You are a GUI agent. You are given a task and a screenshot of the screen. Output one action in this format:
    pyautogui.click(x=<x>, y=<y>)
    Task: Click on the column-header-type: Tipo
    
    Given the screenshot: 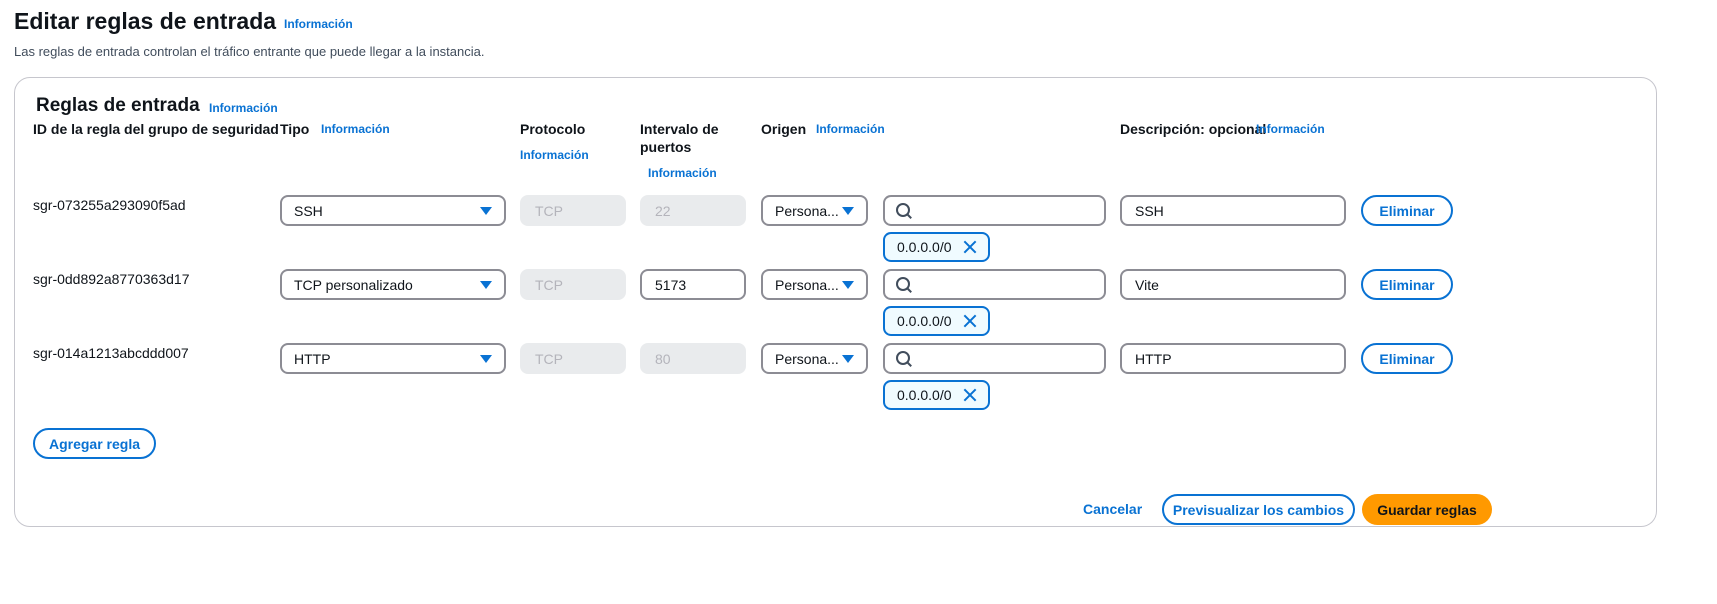 What is the action you would take?
    pyautogui.click(x=295, y=129)
    